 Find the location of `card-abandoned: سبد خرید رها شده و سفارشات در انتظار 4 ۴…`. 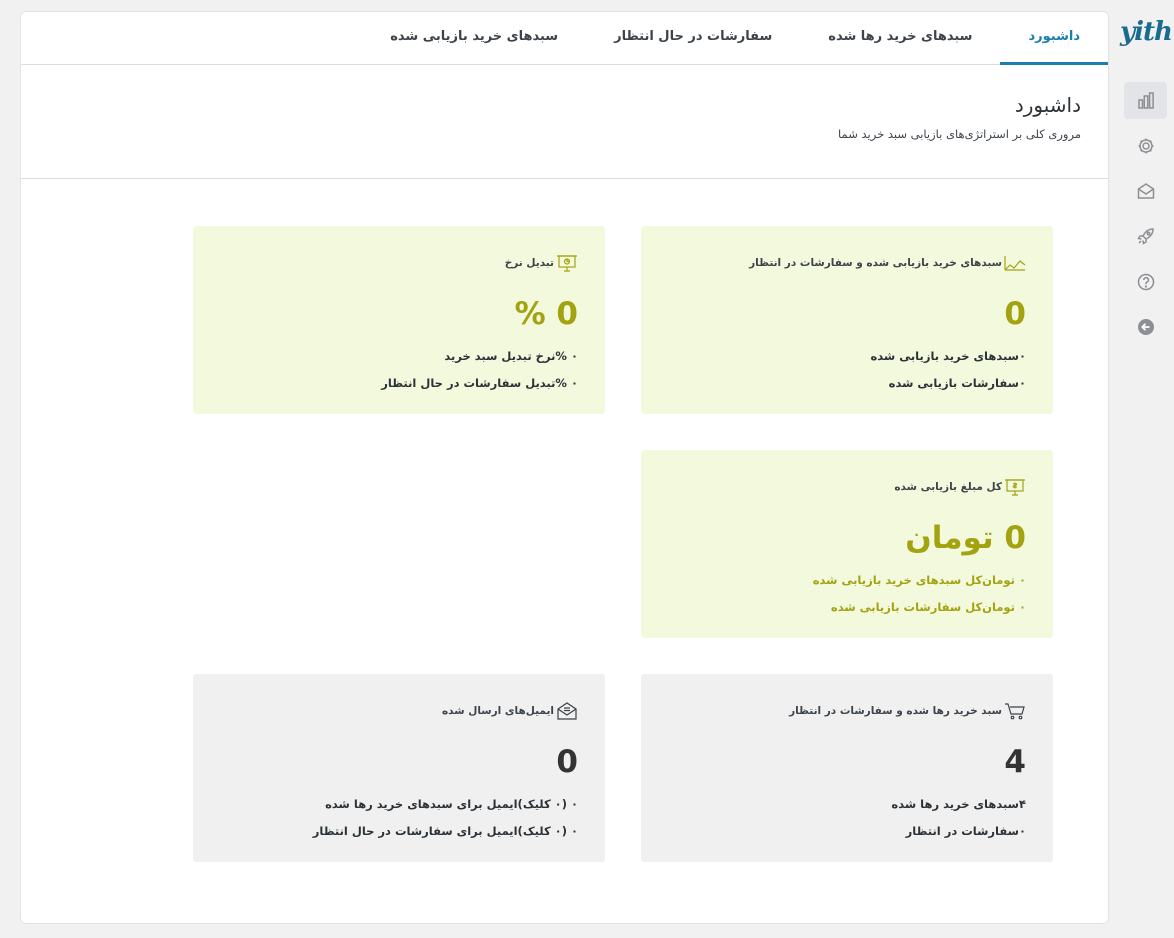

card-abandoned: سبد خرید رها شده و سفارشات در انتظار 4 ۴… is located at coordinates (847, 768).